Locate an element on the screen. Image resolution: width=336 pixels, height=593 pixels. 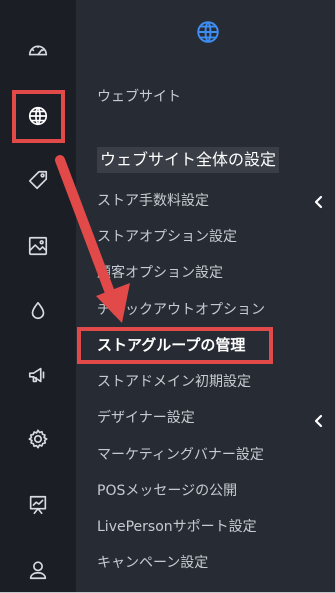
dashboard-gauge-icon is located at coordinates (38, 50).